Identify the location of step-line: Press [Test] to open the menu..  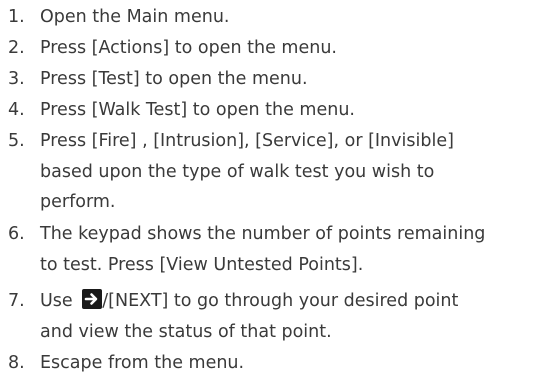
(174, 79).